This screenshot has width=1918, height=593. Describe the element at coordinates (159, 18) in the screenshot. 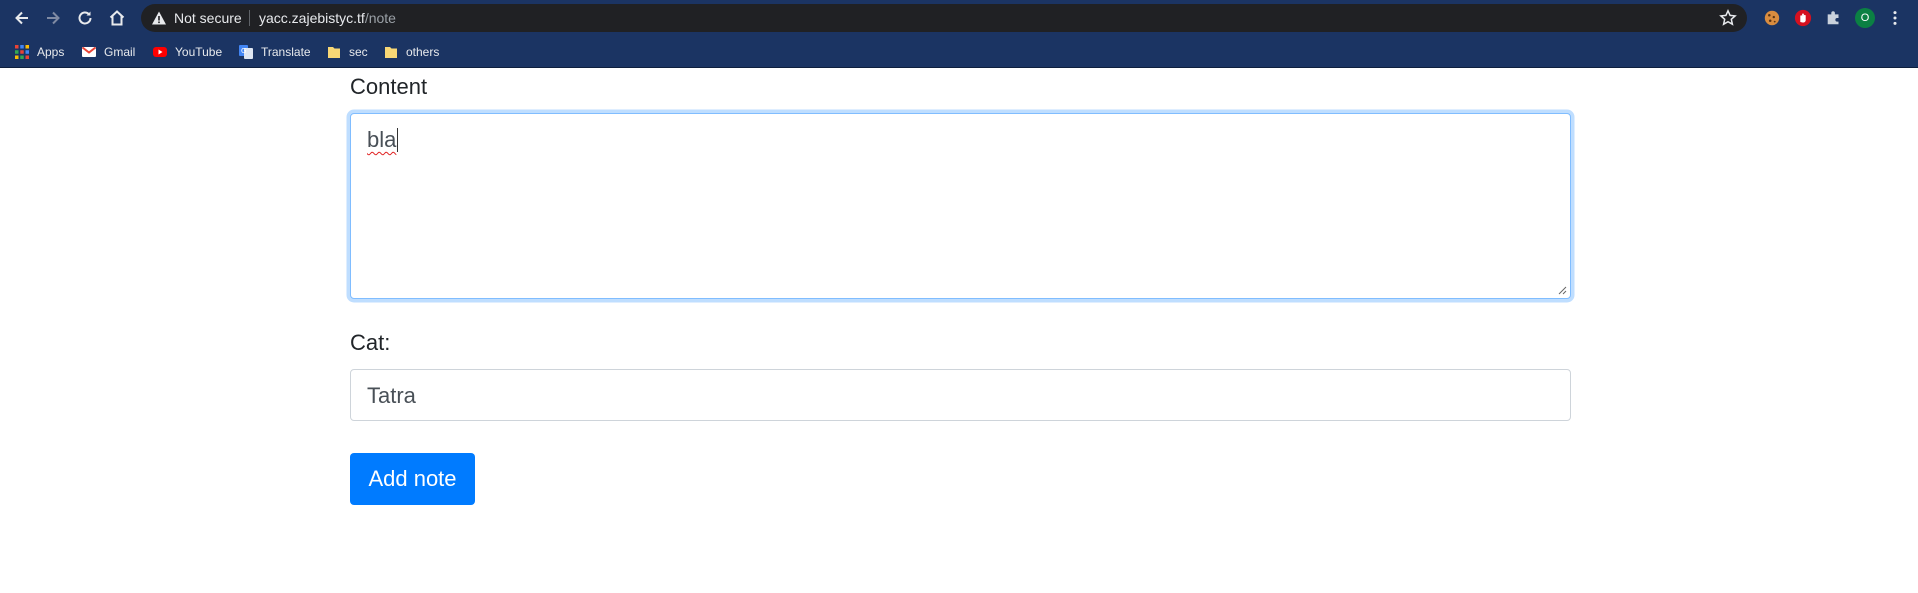

I see `warning-triangle-icon` at that location.